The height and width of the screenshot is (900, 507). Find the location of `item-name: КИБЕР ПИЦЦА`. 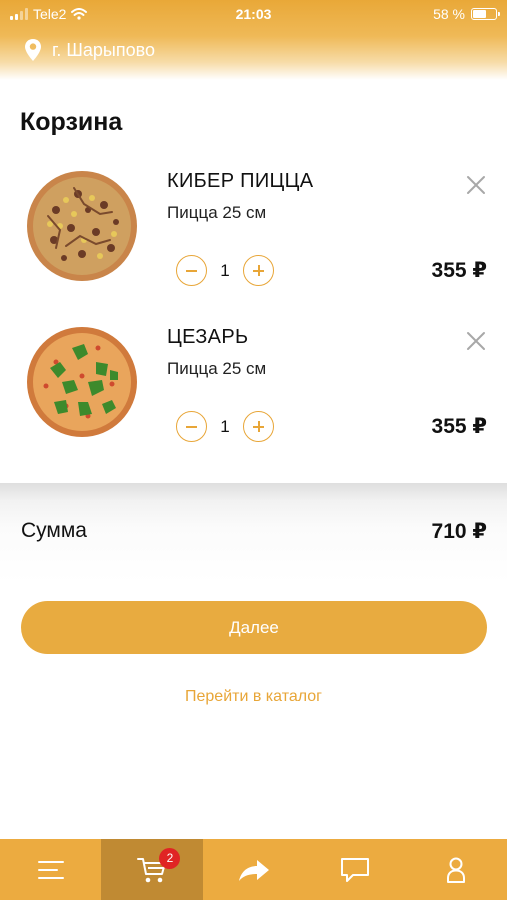

item-name: КИБЕР ПИЦЦА is located at coordinates (240, 181).